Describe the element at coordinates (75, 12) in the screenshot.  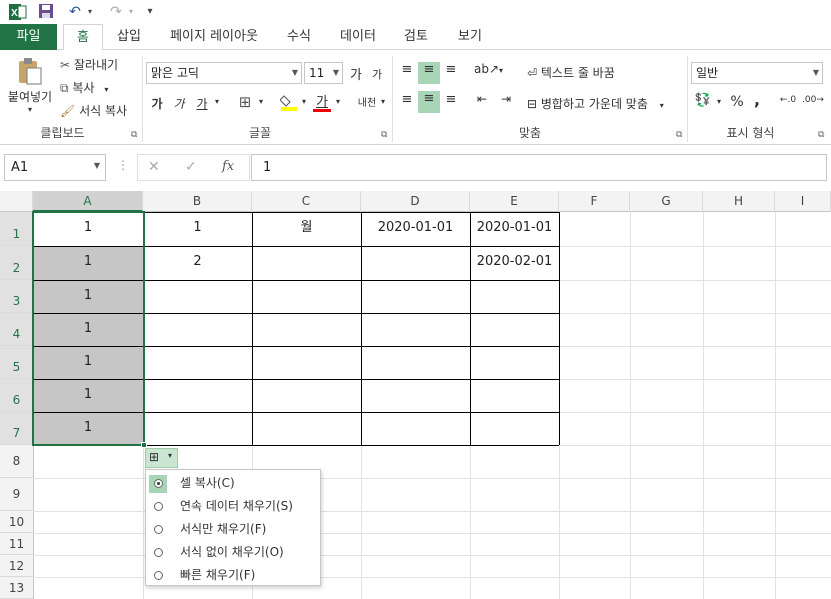
I see `undo-icon: ↶` at that location.